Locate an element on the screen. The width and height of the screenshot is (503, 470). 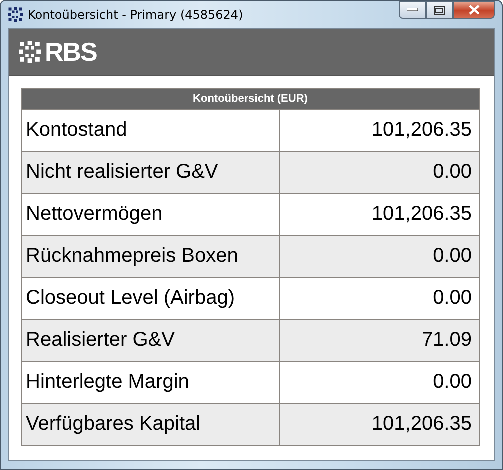
logo-icon is located at coordinates (30, 52).